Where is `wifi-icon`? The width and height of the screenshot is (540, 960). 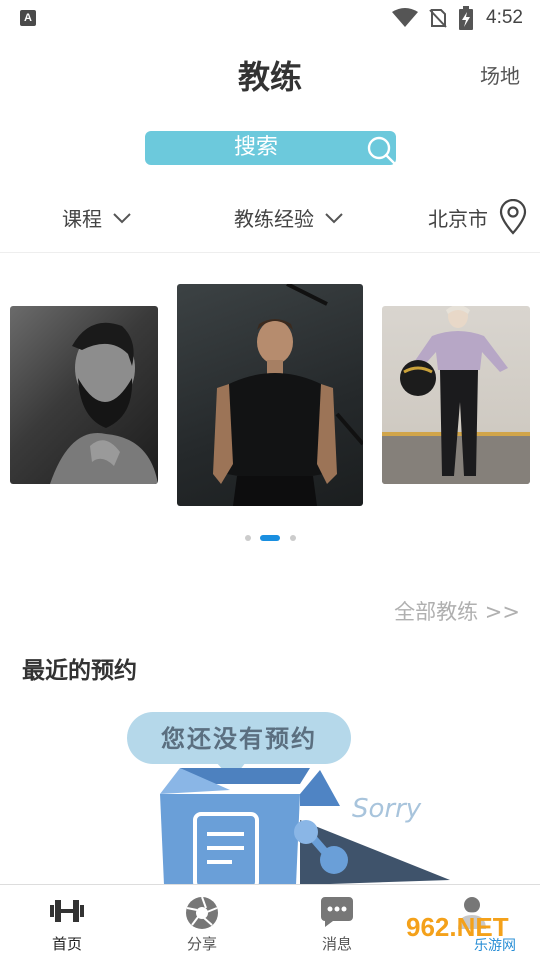 wifi-icon is located at coordinates (405, 17).